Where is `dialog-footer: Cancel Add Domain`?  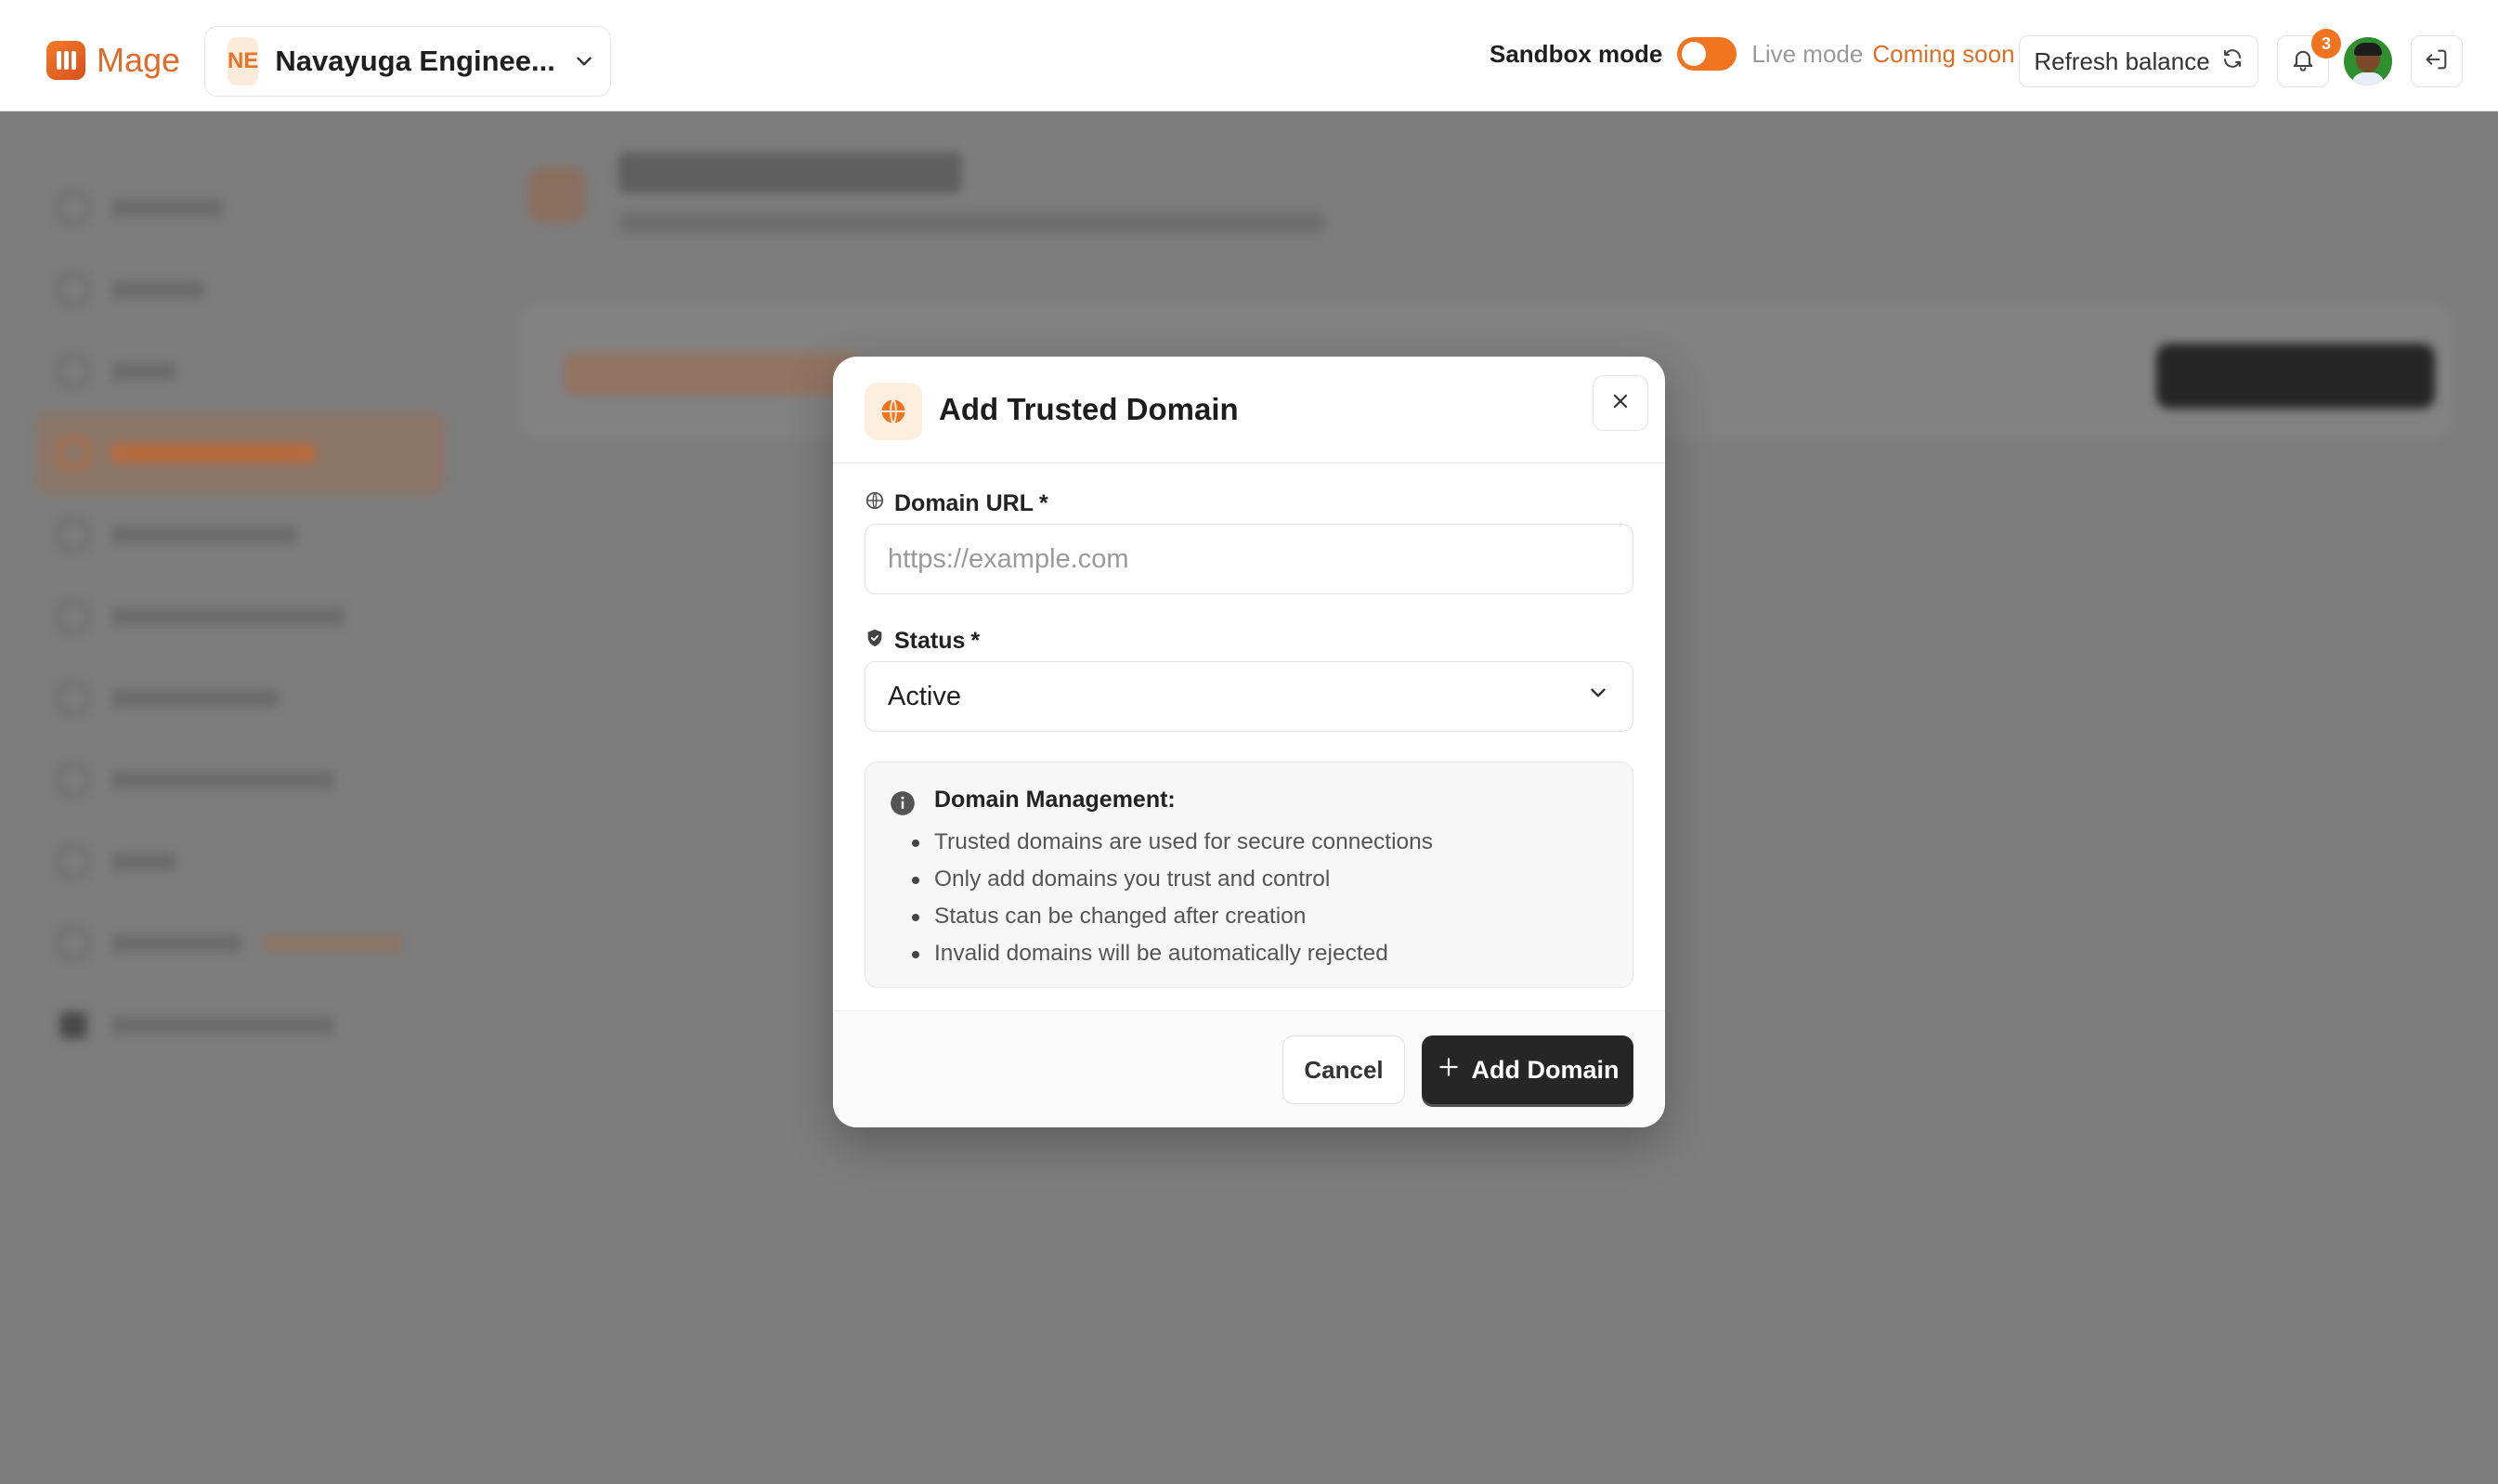
dialog-footer: Cancel Add Domain is located at coordinates (1249, 1068).